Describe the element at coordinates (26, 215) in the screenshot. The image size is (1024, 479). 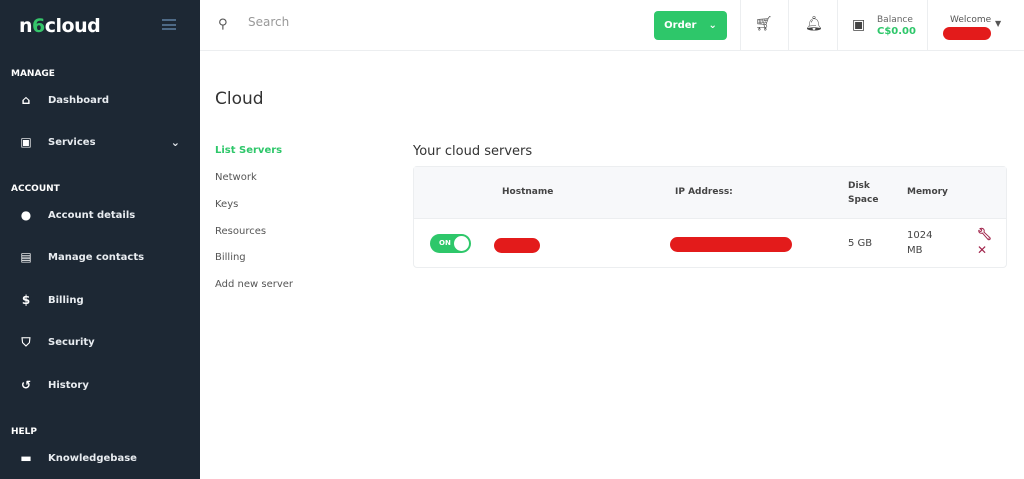
I see `user-icon: ●` at that location.